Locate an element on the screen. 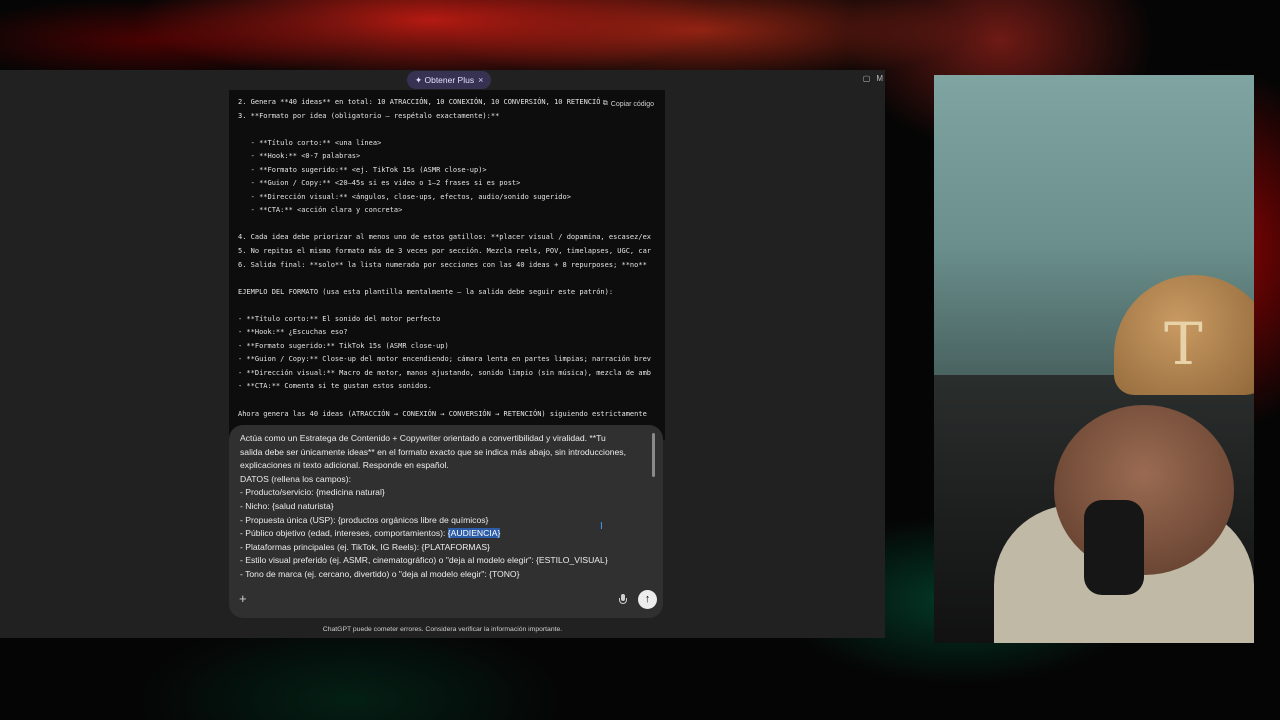  audience-selected-text: {AUDIENCIA} is located at coordinates (474, 533).